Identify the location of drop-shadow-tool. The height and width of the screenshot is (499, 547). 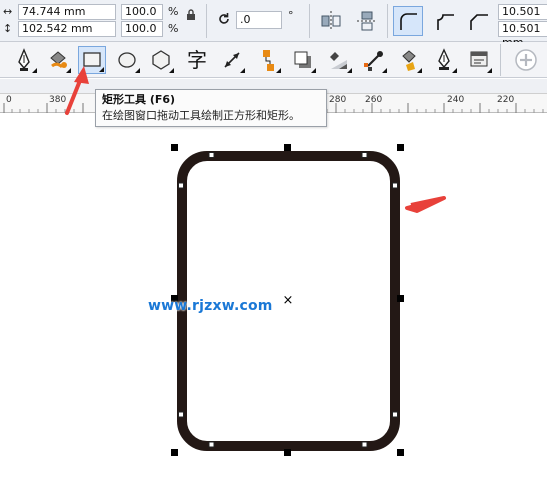
(303, 60).